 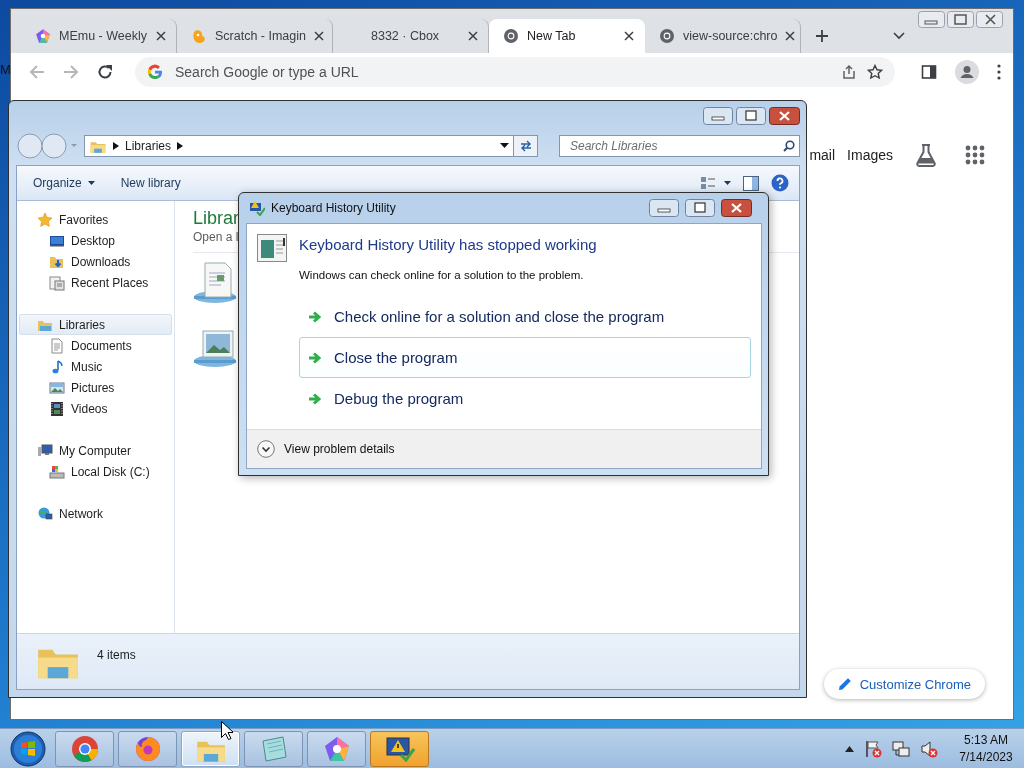 What do you see at coordinates (751, 183) in the screenshot?
I see `preview-pane-icon` at bounding box center [751, 183].